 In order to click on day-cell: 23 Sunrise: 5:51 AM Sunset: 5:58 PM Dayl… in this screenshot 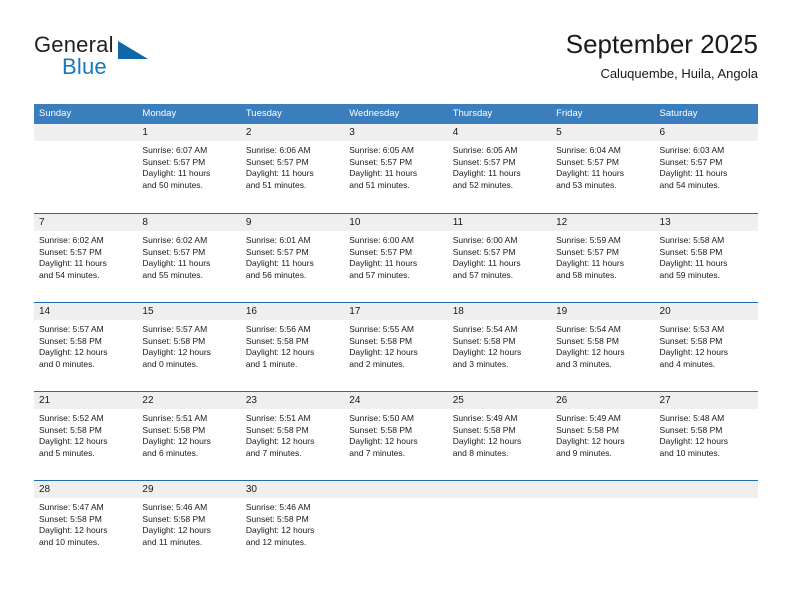, I will do `click(292, 436)`.